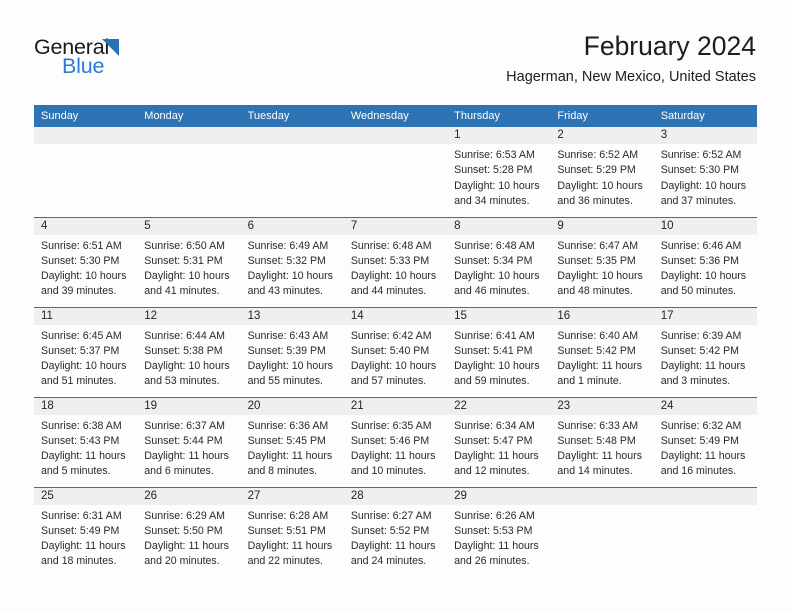 The width and height of the screenshot is (792, 612). Describe the element at coordinates (189, 406) in the screenshot. I see `day-number: 19` at that location.